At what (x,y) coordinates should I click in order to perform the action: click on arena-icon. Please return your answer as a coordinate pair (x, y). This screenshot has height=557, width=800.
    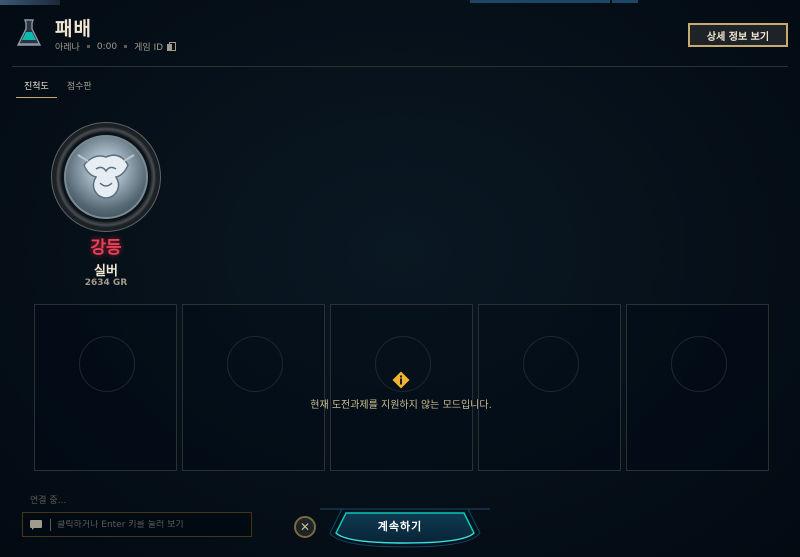
    Looking at the image, I should click on (29, 32).